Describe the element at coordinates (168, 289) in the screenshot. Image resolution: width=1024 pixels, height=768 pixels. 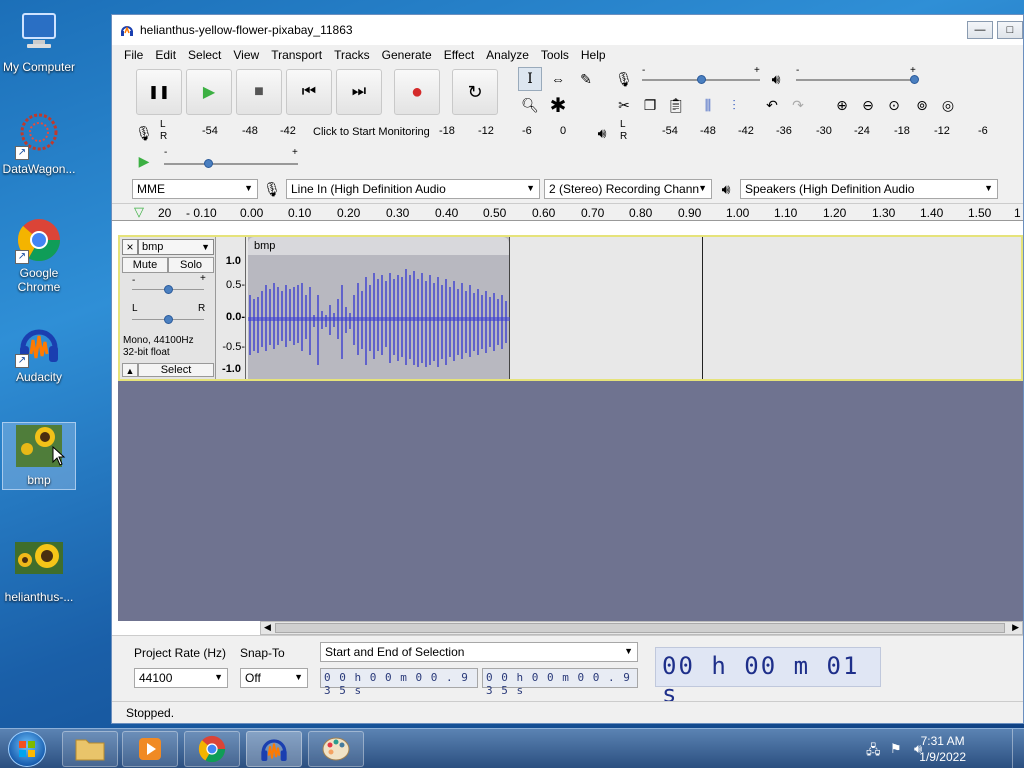
I see `gain-thumb` at that location.